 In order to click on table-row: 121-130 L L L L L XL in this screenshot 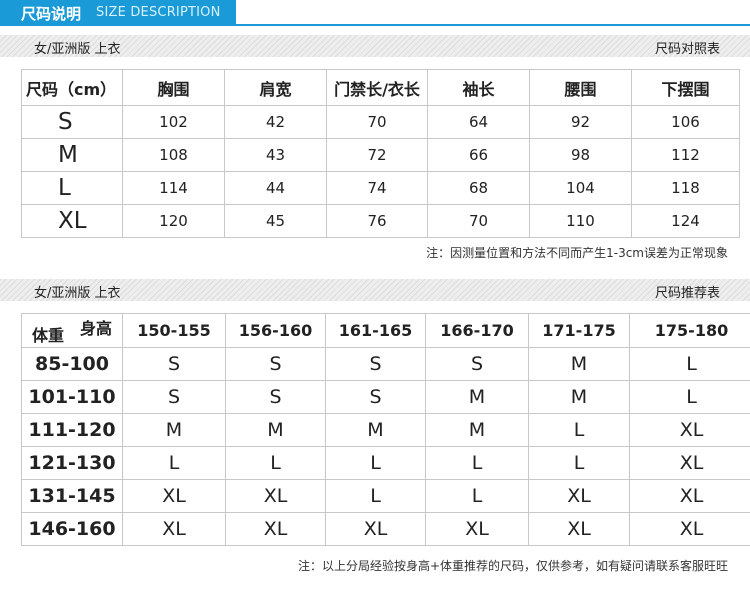, I will do `click(385, 463)`.